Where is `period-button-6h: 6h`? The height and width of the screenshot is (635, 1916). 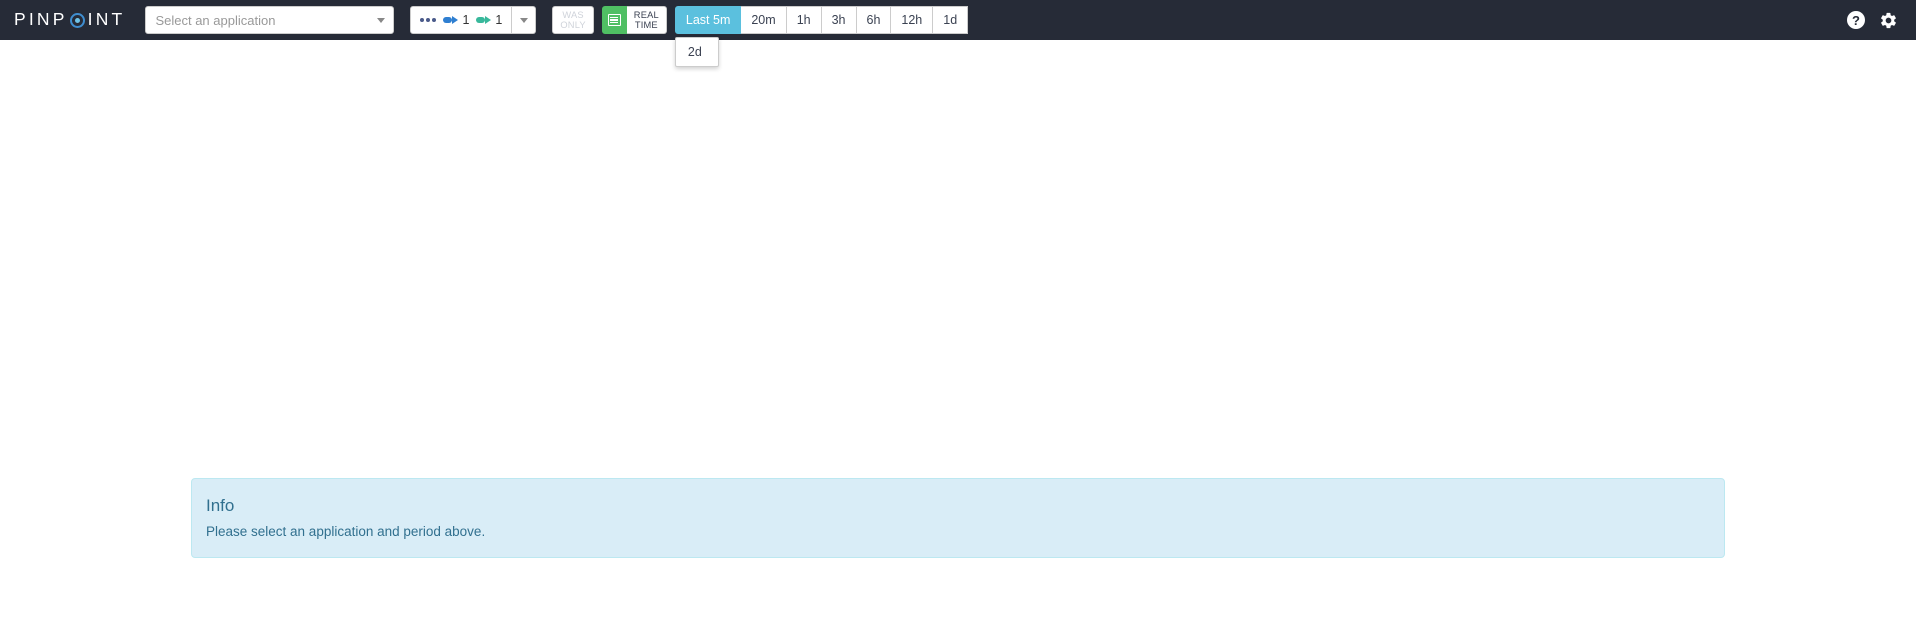
period-button-6h: 6h is located at coordinates (874, 20).